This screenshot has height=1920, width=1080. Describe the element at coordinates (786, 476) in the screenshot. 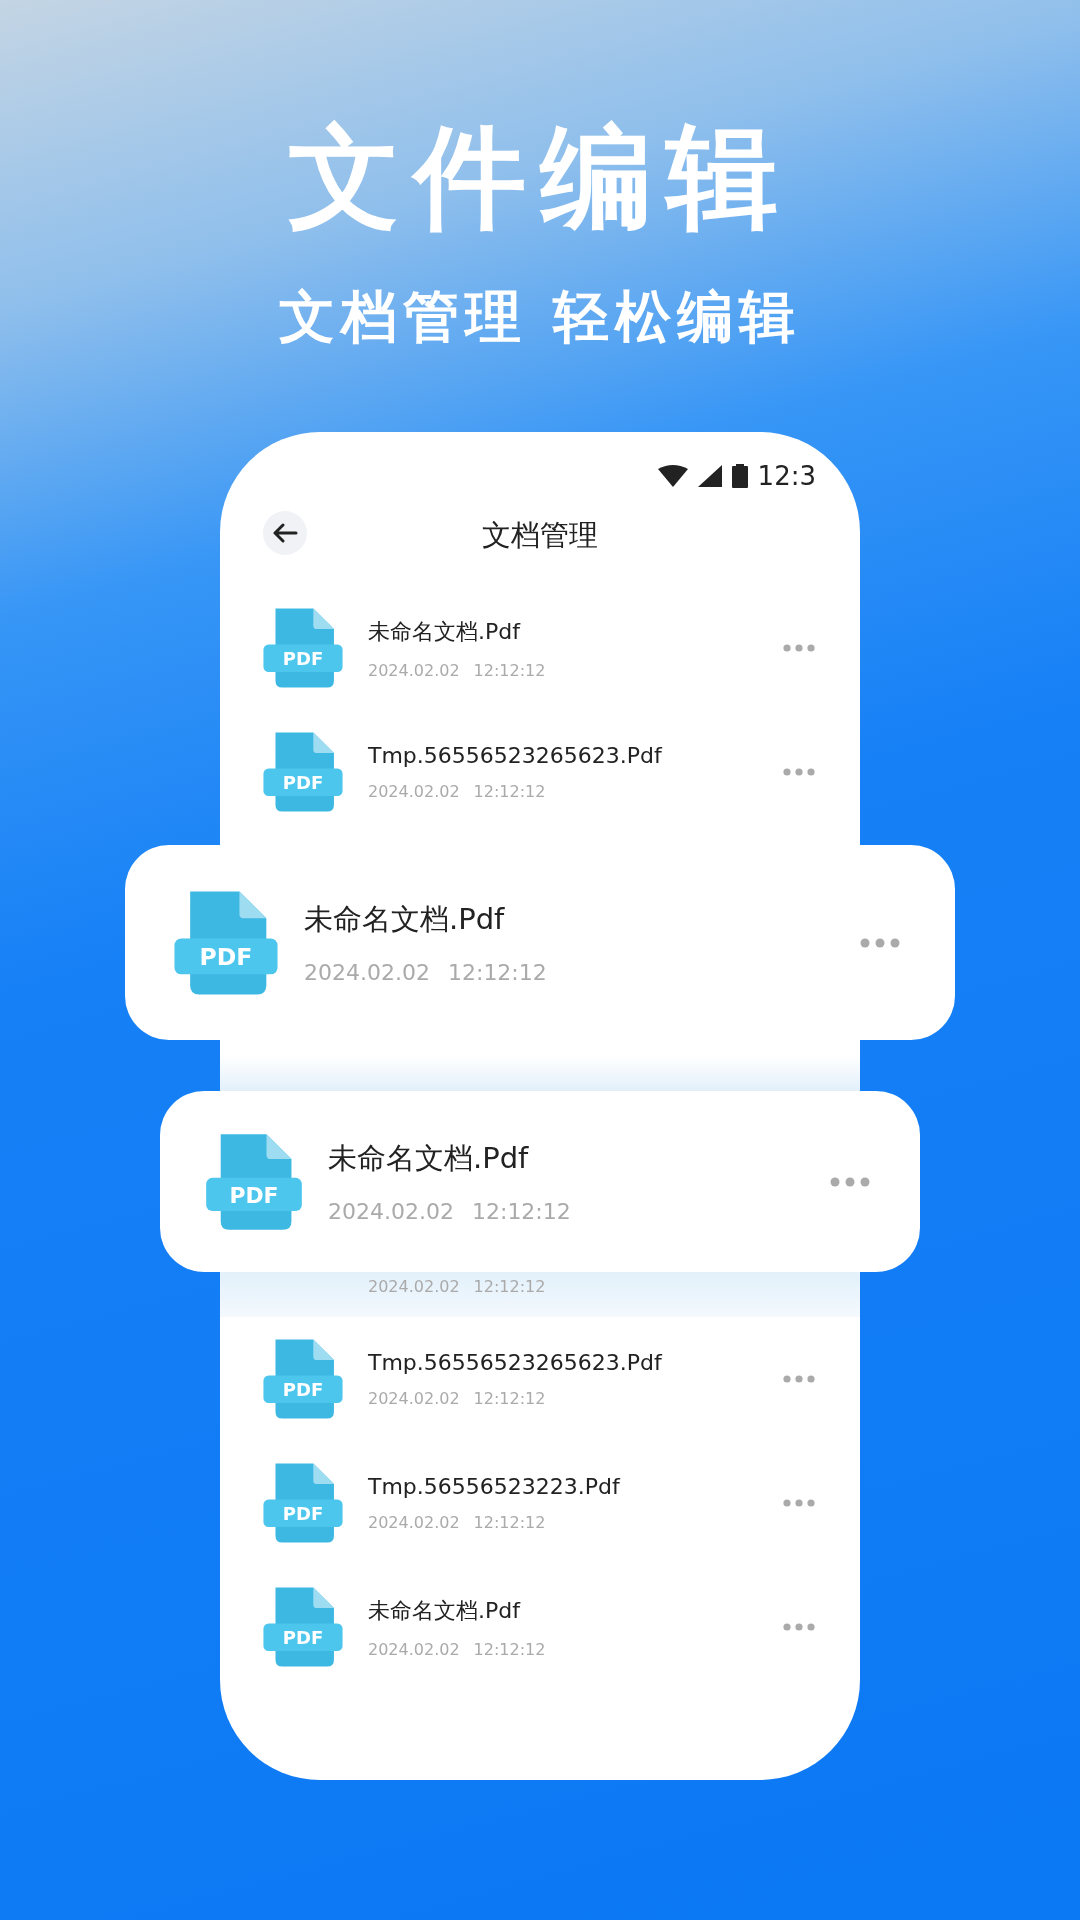

I see `status-time: 12:3` at that location.